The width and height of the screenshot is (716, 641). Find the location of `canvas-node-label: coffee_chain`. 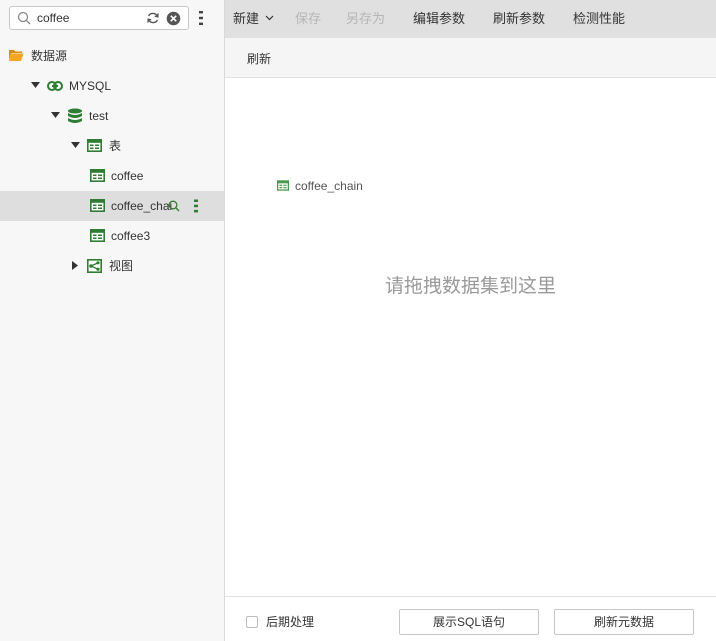

canvas-node-label: coffee_chain is located at coordinates (329, 186).